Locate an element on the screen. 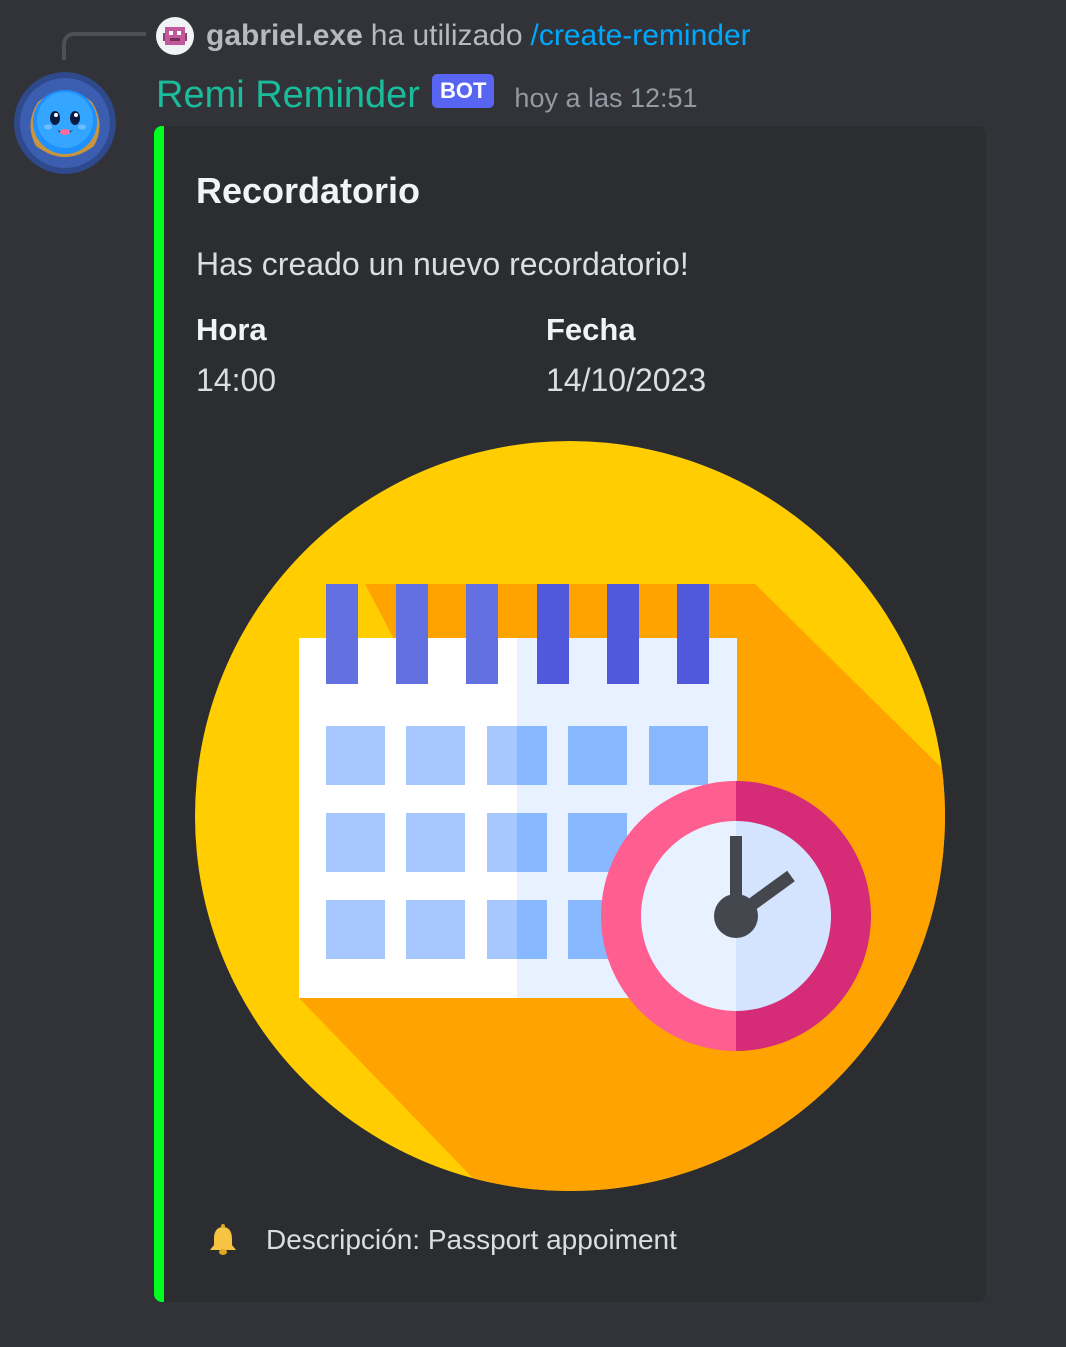 This screenshot has height=1347, width=1066. bot-avatar is located at coordinates (65, 123).